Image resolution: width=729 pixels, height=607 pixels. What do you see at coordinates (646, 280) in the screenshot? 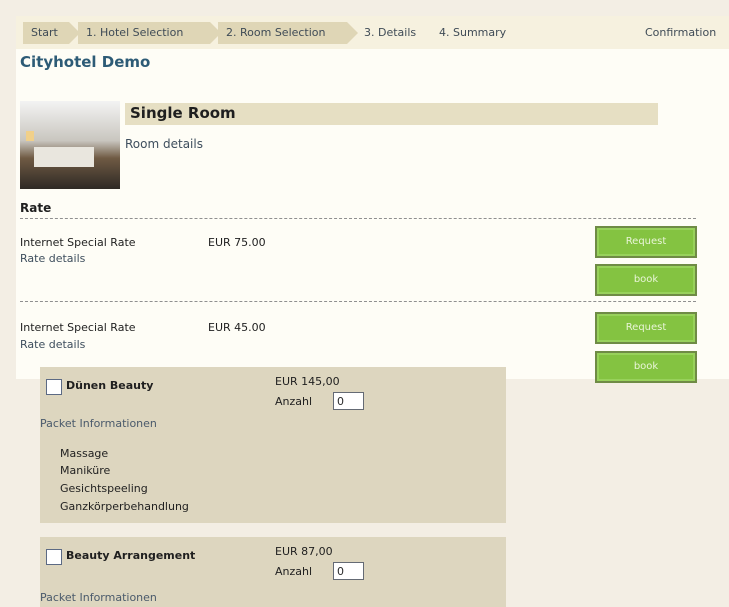
I see `book-button-1: book` at bounding box center [646, 280].